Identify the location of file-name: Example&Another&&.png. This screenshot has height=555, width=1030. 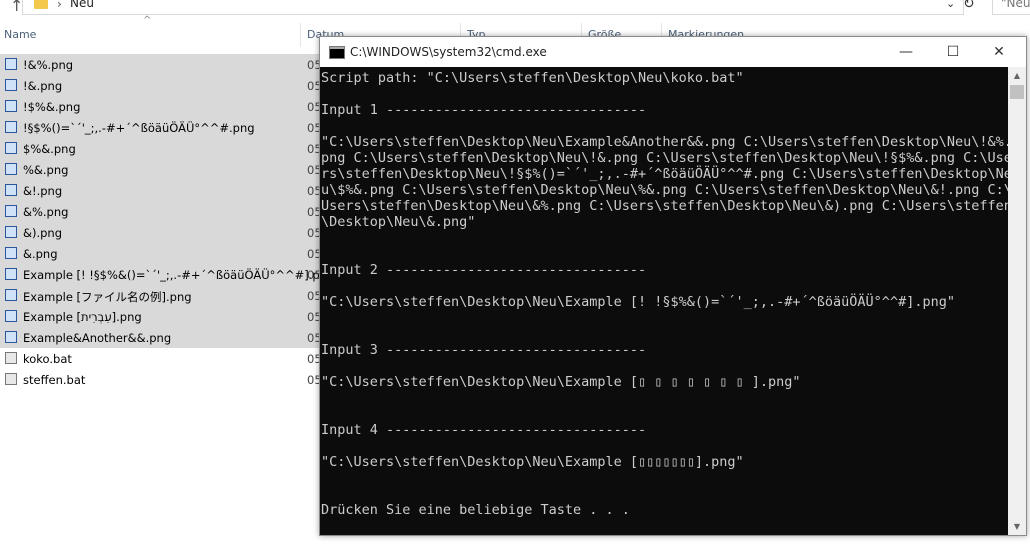
(97, 338).